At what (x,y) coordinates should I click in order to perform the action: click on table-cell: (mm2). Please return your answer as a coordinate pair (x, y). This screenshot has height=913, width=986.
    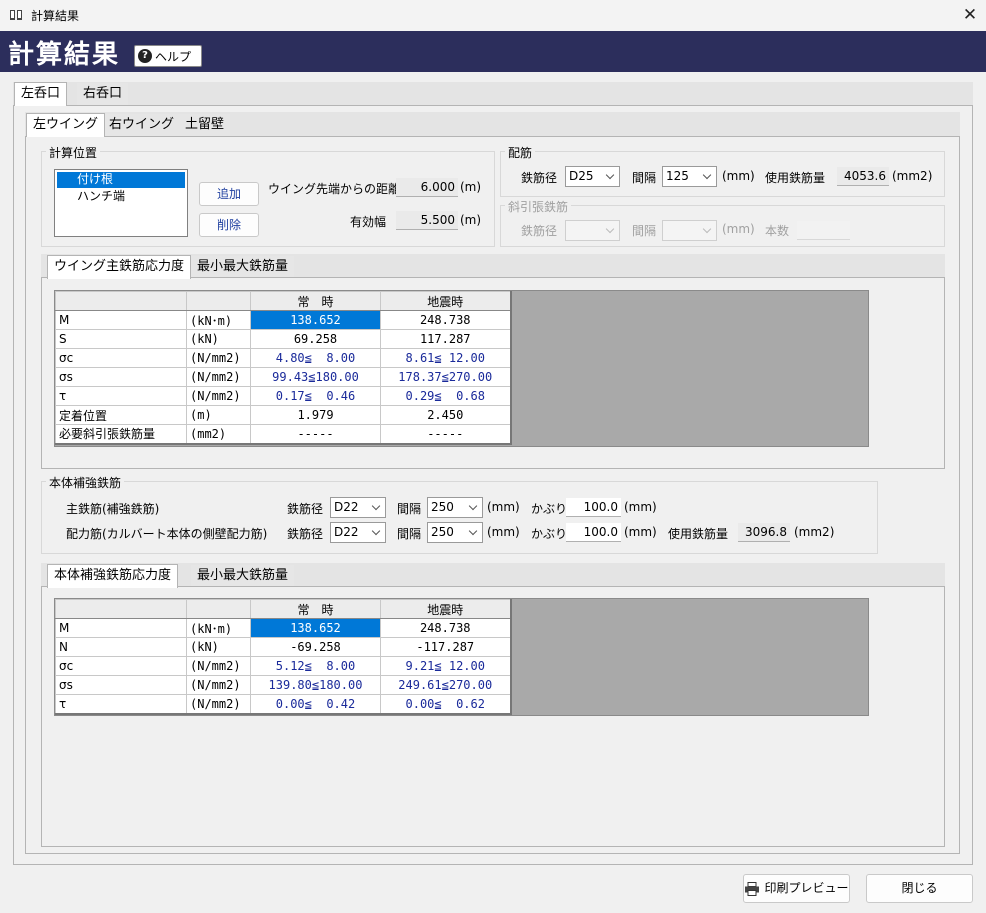
    Looking at the image, I should click on (218, 434).